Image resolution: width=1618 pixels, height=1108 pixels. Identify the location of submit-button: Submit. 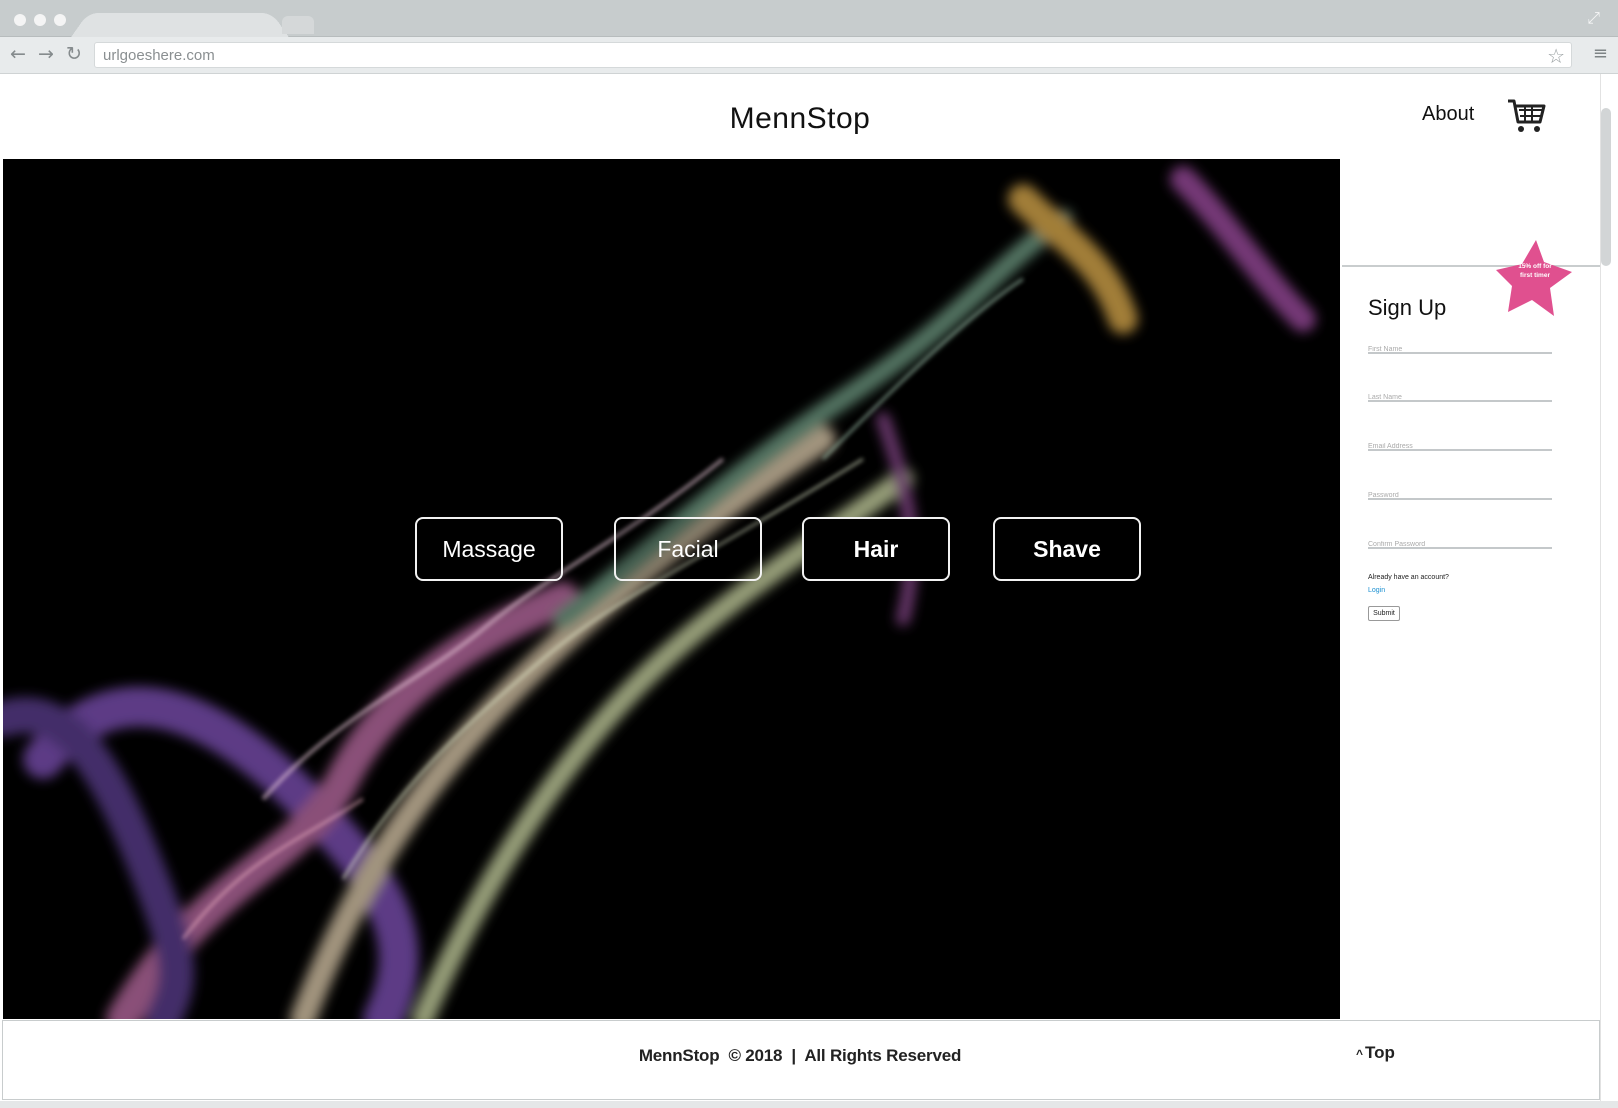
(1384, 613).